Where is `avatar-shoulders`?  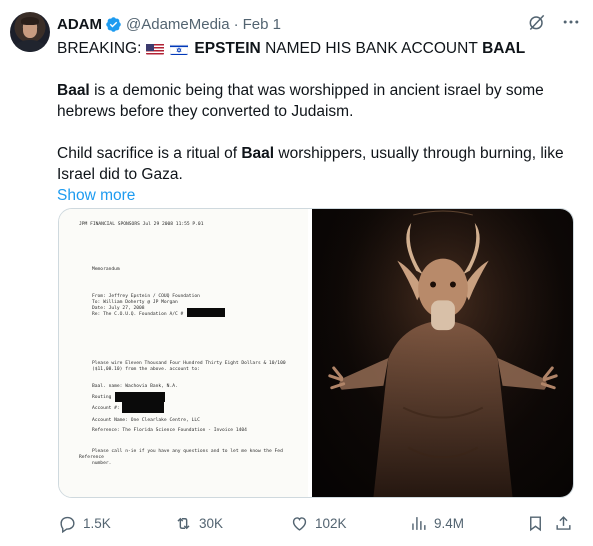
avatar-shoulders is located at coordinates (30, 46).